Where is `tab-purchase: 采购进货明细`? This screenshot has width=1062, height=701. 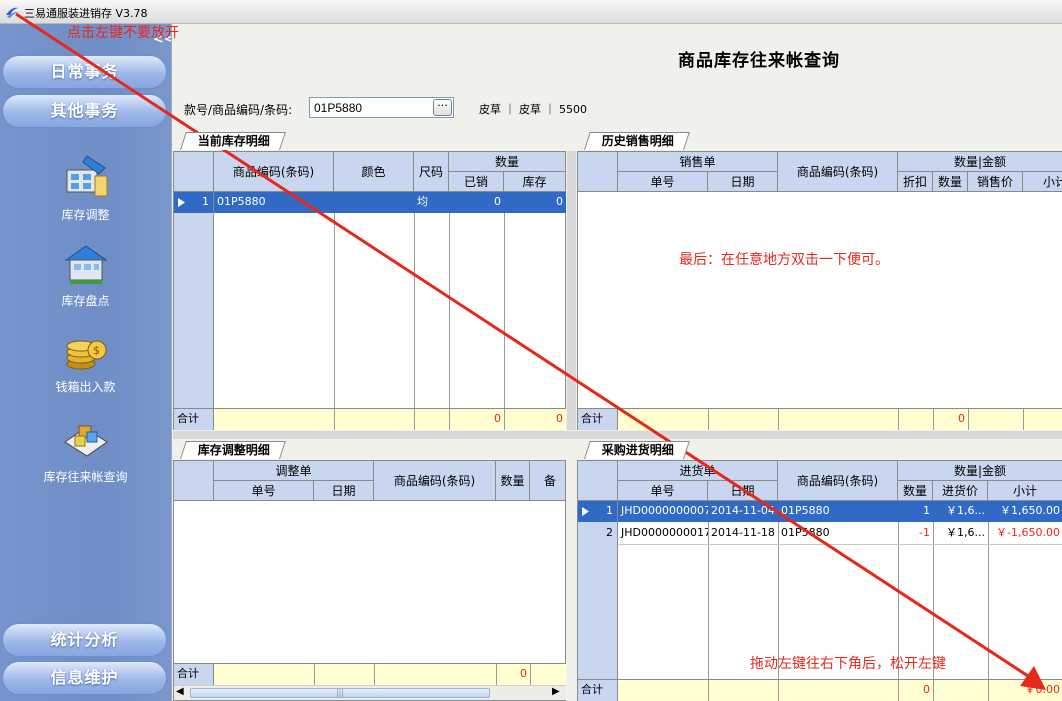 tab-purchase: 采购进货明细 is located at coordinates (637, 450).